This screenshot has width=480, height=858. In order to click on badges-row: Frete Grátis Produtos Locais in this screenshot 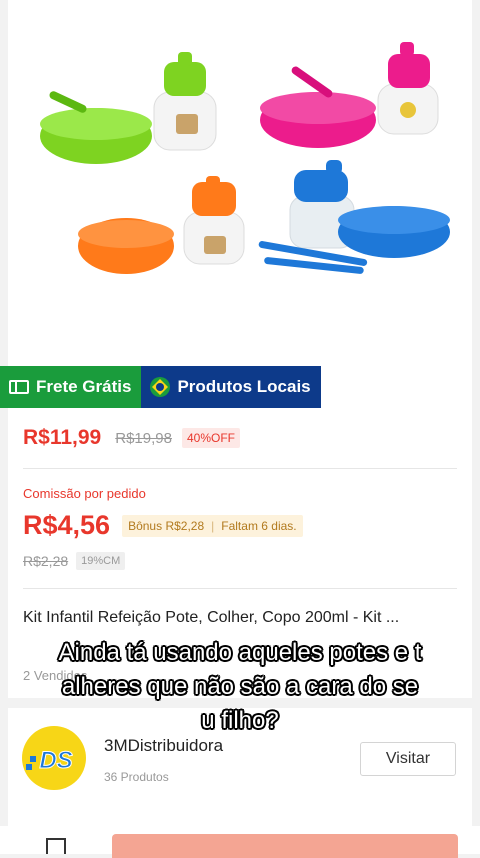, I will do `click(160, 387)`.